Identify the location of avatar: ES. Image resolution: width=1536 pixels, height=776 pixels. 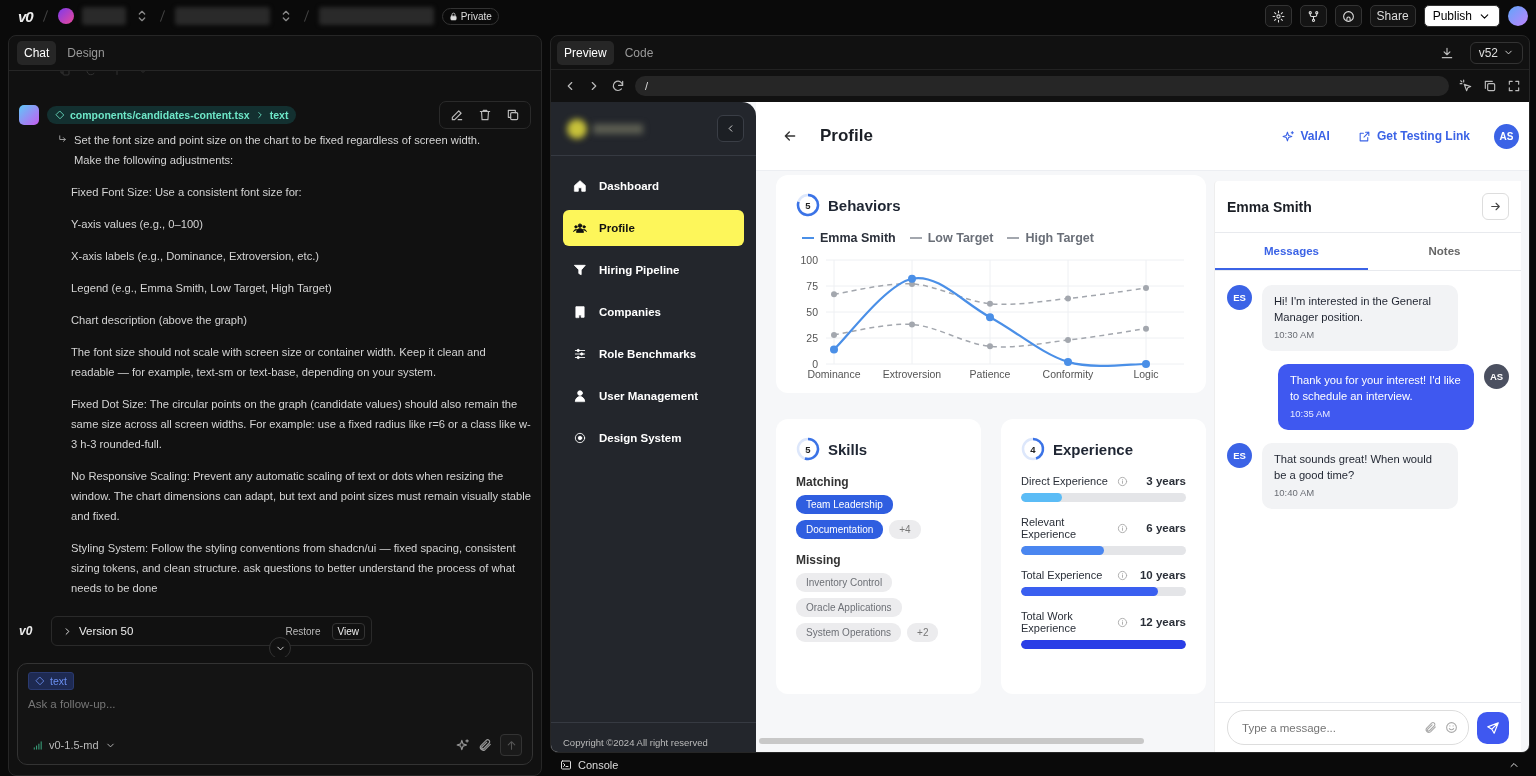
(1239, 297).